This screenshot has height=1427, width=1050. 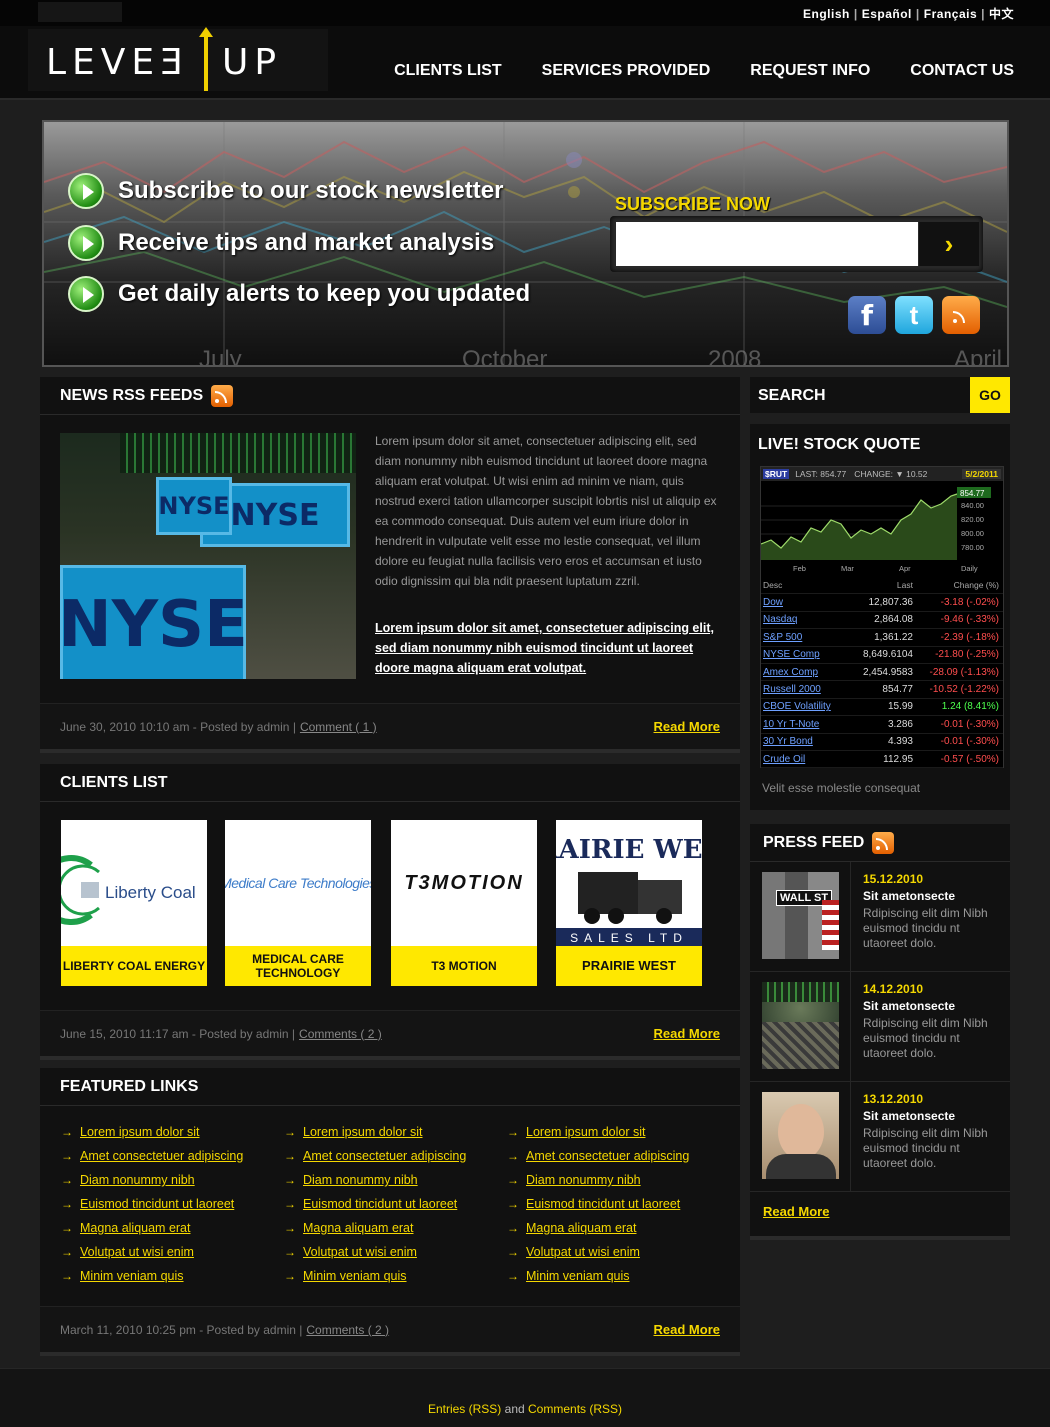 I want to click on stock-name-link: Amex Comp, so click(x=811, y=672).